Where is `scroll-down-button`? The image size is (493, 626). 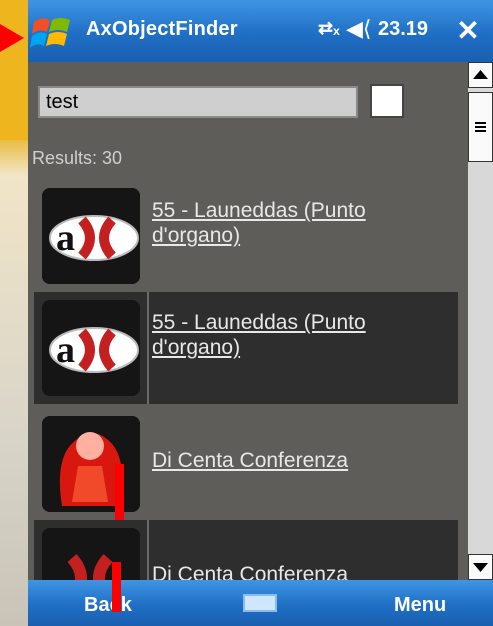
scroll-down-button is located at coordinates (480, 567).